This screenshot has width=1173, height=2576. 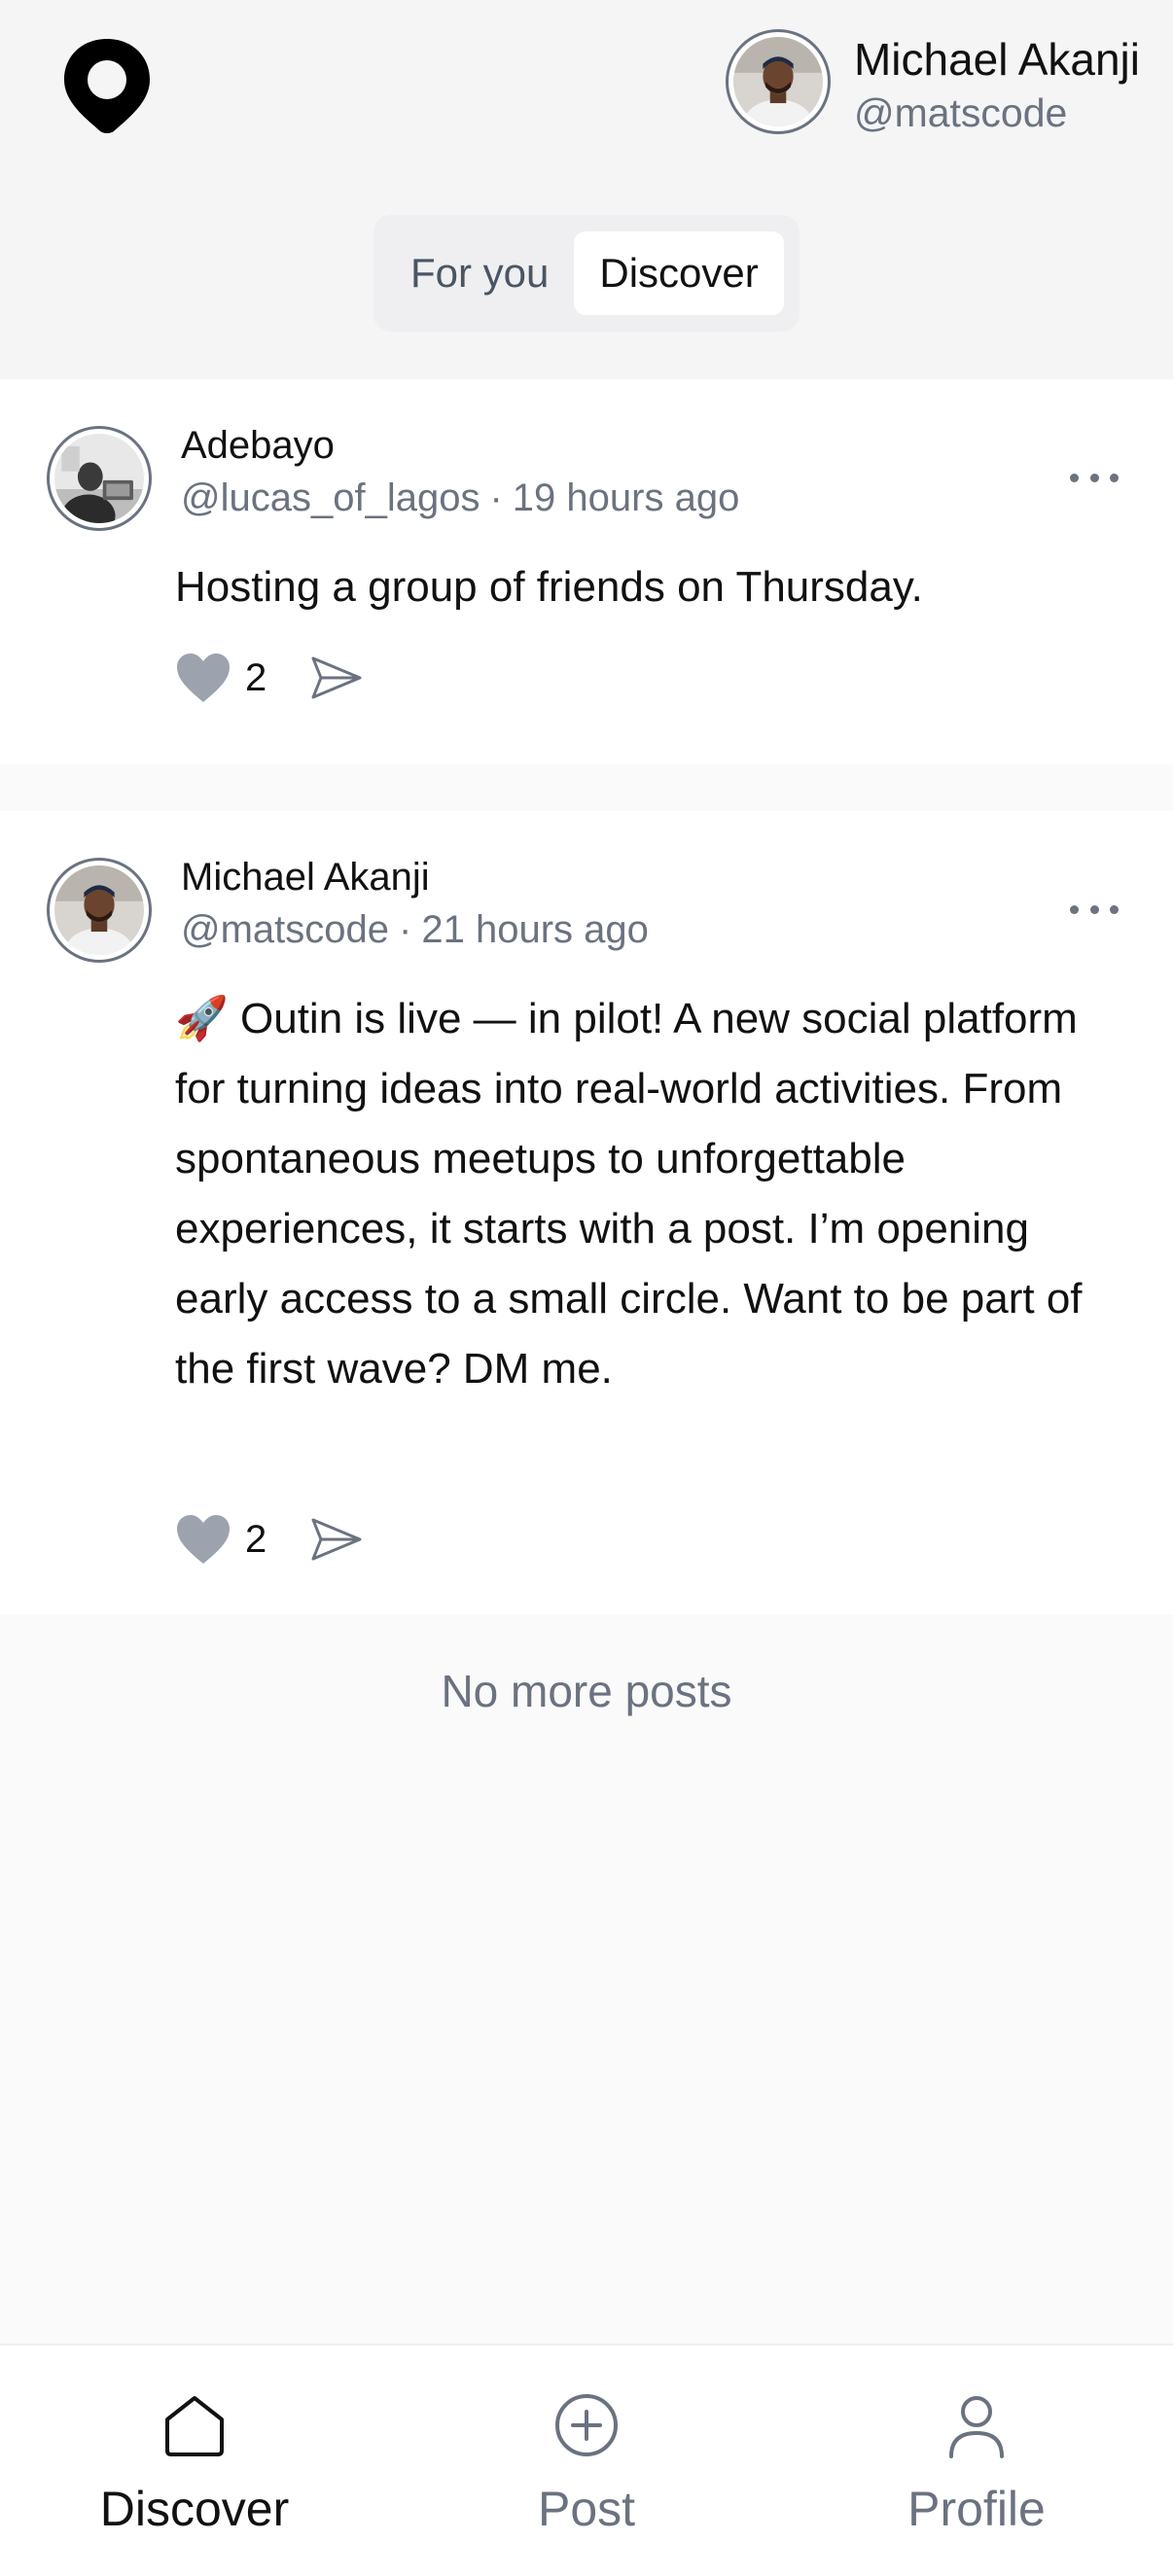 What do you see at coordinates (194, 2509) in the screenshot?
I see `nav-discover-label: Discover` at bounding box center [194, 2509].